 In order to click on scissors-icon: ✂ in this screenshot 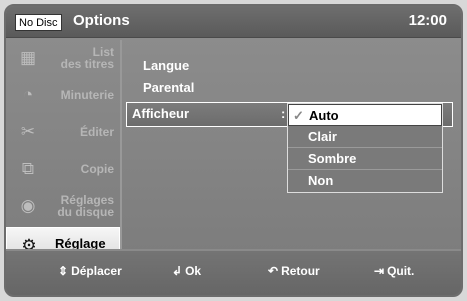, I will do `click(28, 131)`.